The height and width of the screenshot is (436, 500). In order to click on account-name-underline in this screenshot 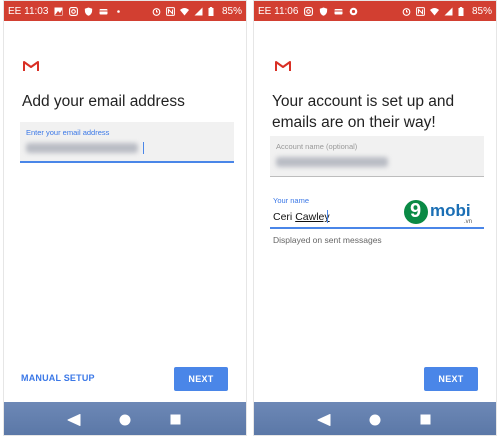, I will do `click(377, 176)`.